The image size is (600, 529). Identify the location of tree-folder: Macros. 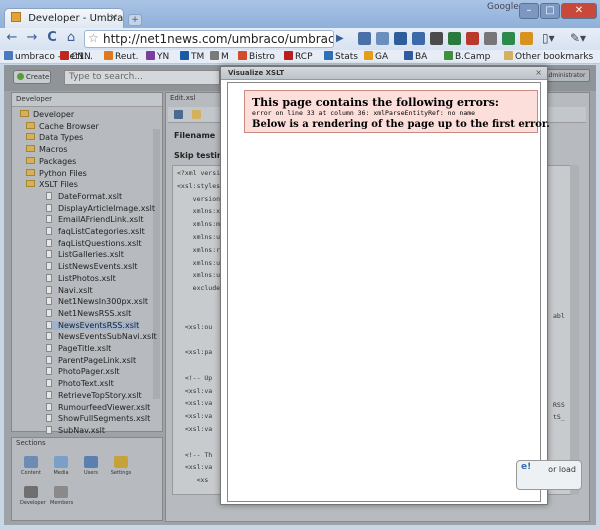
(46, 149).